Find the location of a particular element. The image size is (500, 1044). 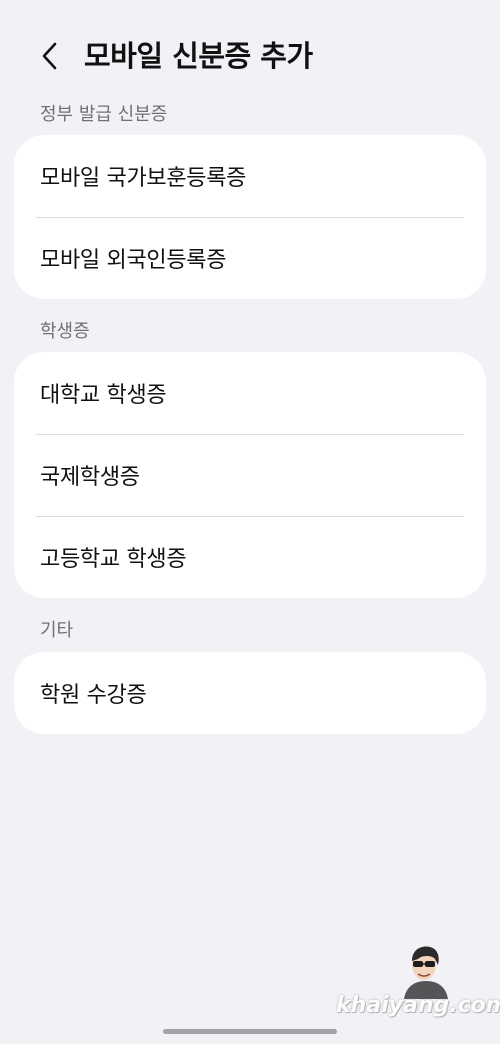

list-item-veterans-registration-card: 모바일 국가보훈등록증 is located at coordinates (250, 176).